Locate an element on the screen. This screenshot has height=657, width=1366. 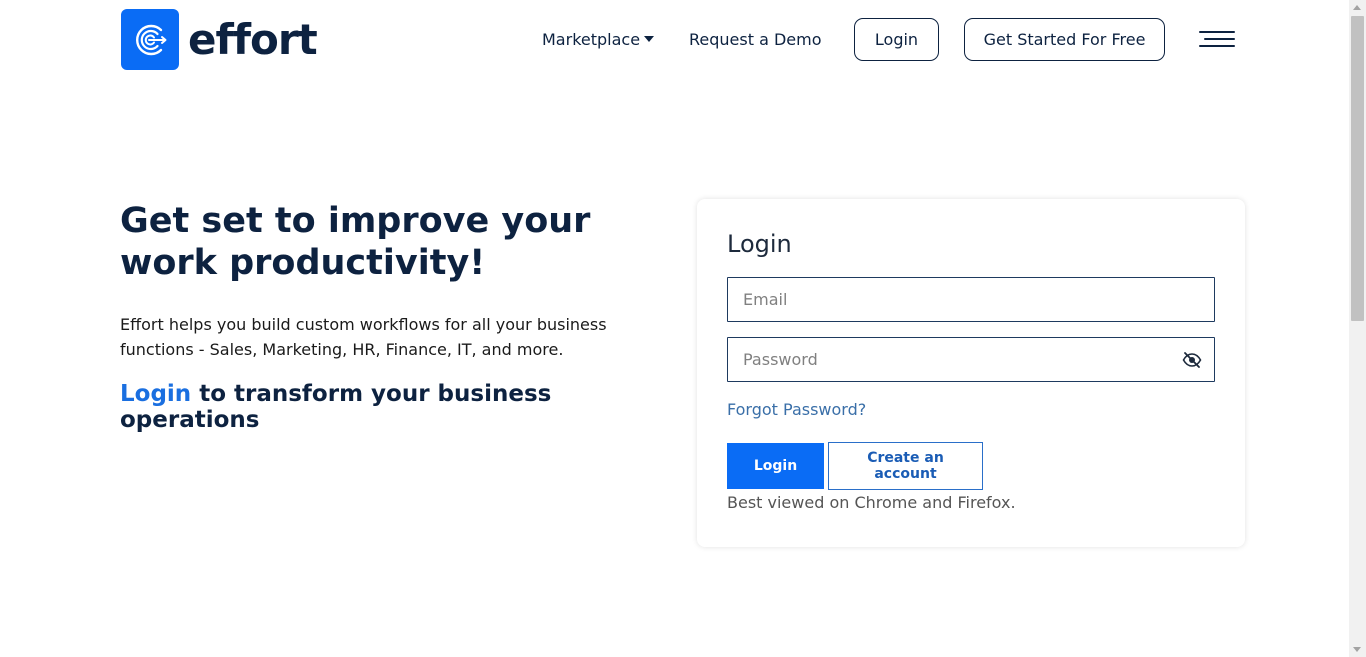
hamburger-menu-icon is located at coordinates (1217, 40).